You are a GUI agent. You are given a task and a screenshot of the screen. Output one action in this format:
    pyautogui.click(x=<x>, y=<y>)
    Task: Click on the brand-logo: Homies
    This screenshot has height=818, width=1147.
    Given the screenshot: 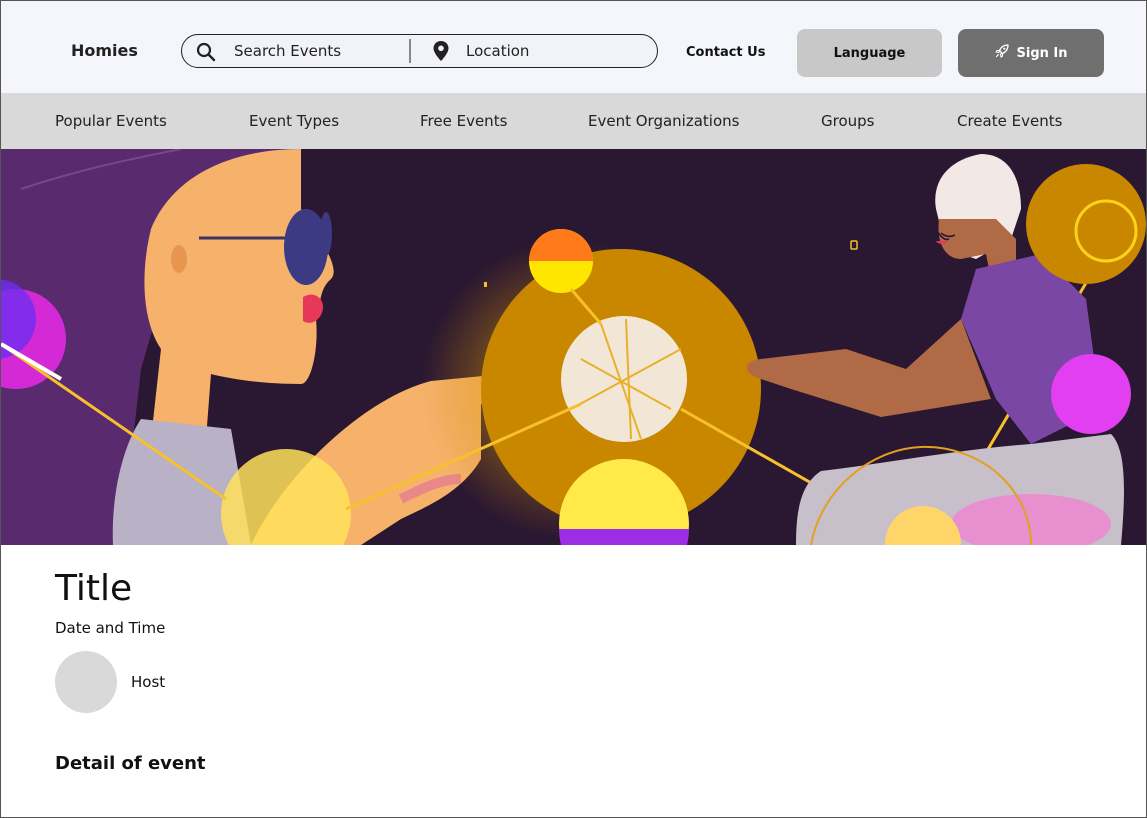 What is the action you would take?
    pyautogui.click(x=104, y=50)
    